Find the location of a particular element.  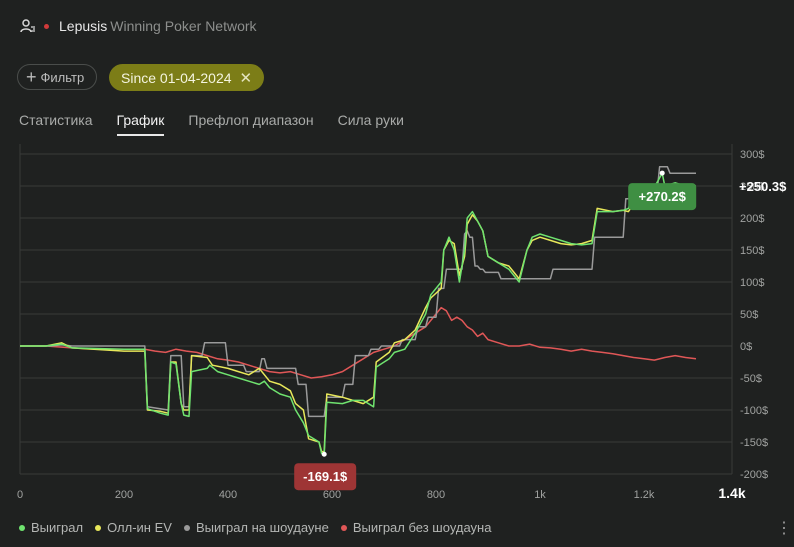

x-tick-label: 1.4k is located at coordinates (731, 493).